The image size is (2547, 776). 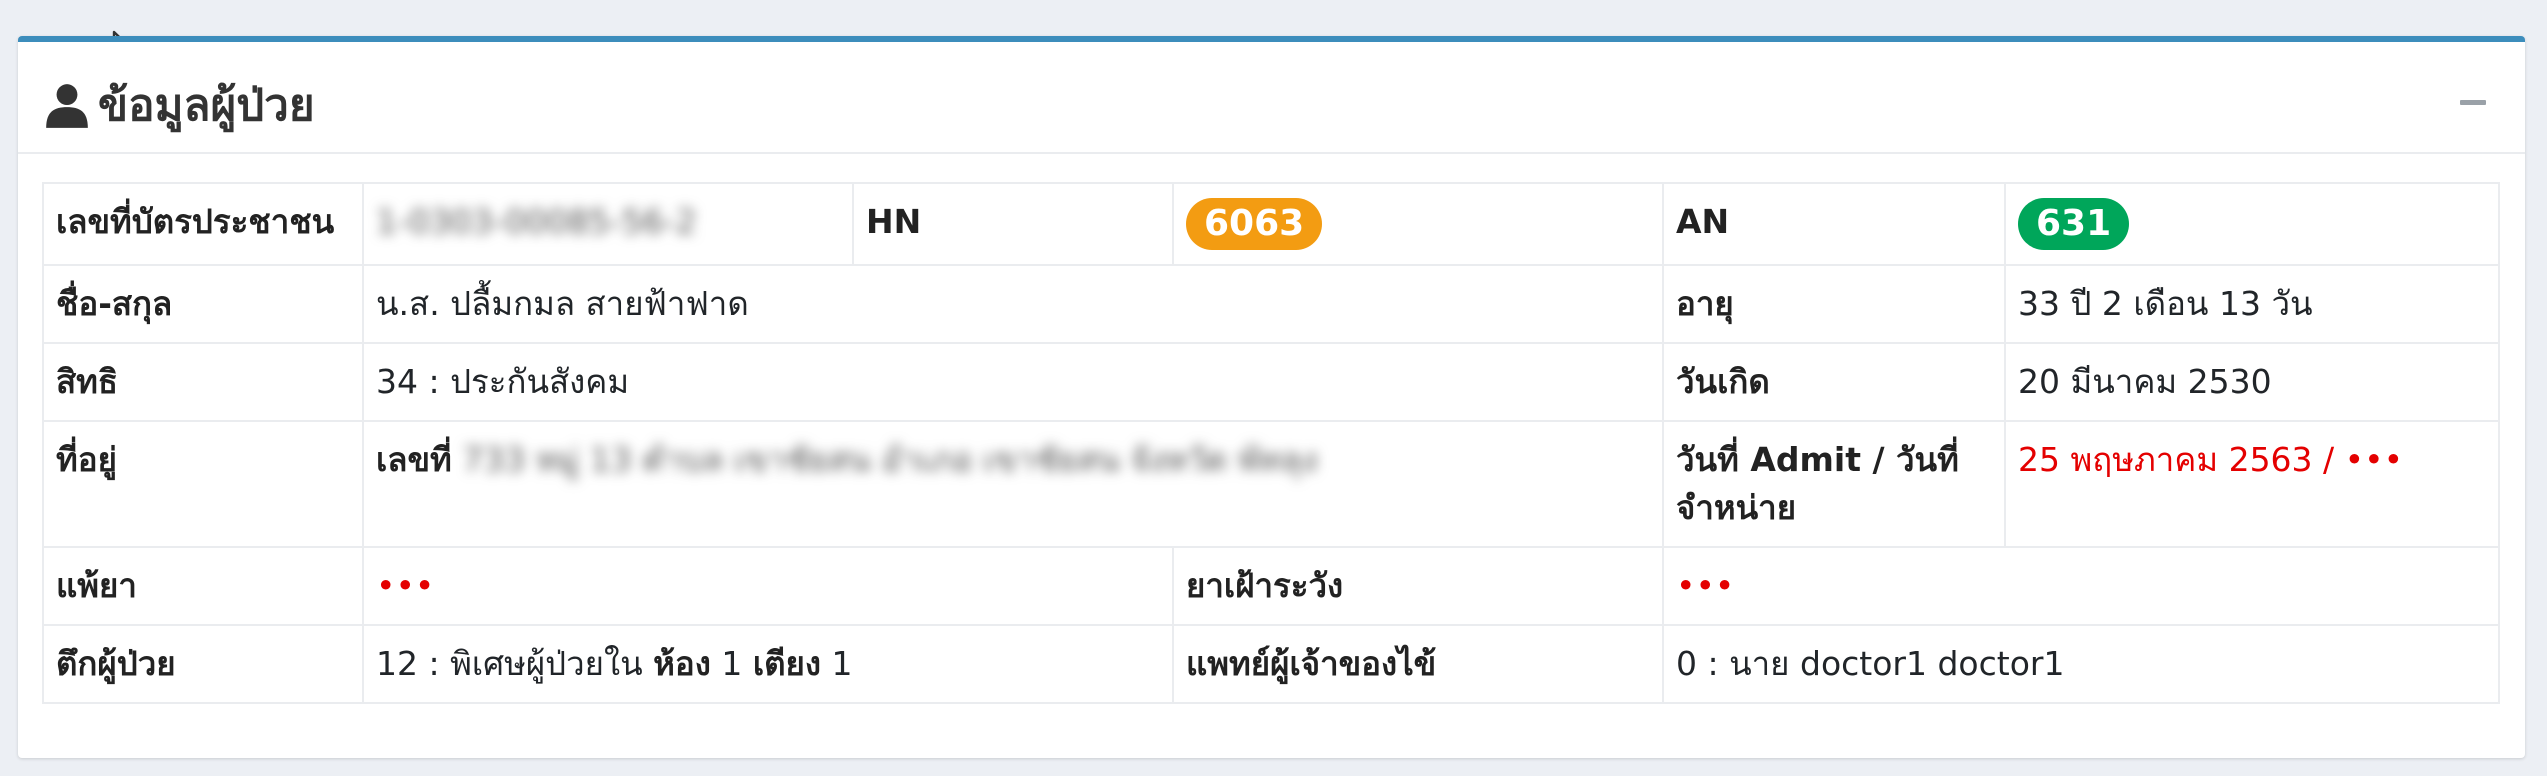 I want to click on right-value: 34 : ประกันสังคม, so click(x=1013, y=382).